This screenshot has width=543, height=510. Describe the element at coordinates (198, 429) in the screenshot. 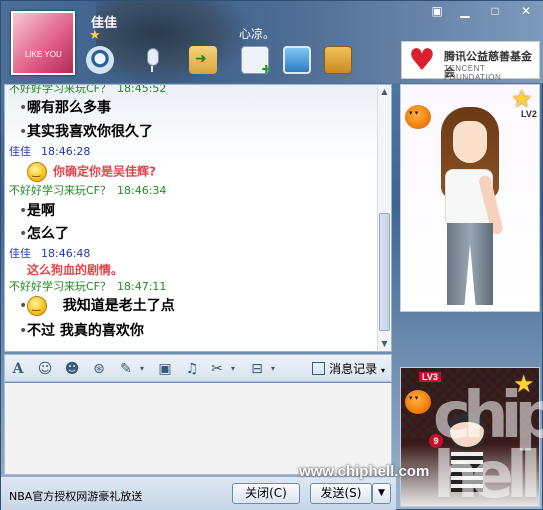

I see `message-input` at that location.